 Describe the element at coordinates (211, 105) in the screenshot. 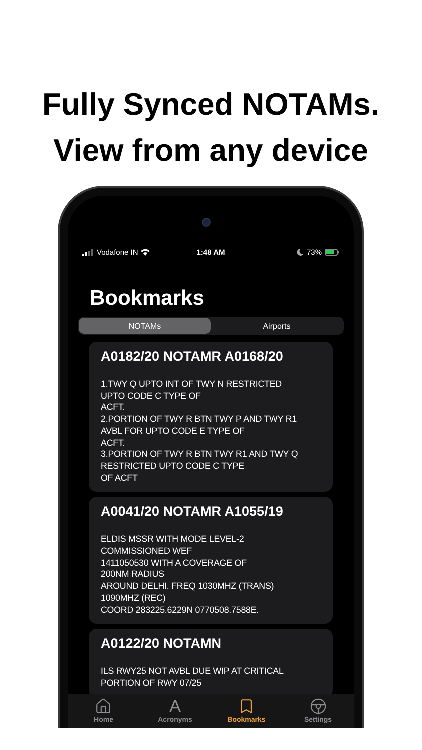

I see `headline: Fully Synced NOTAMs.` at that location.